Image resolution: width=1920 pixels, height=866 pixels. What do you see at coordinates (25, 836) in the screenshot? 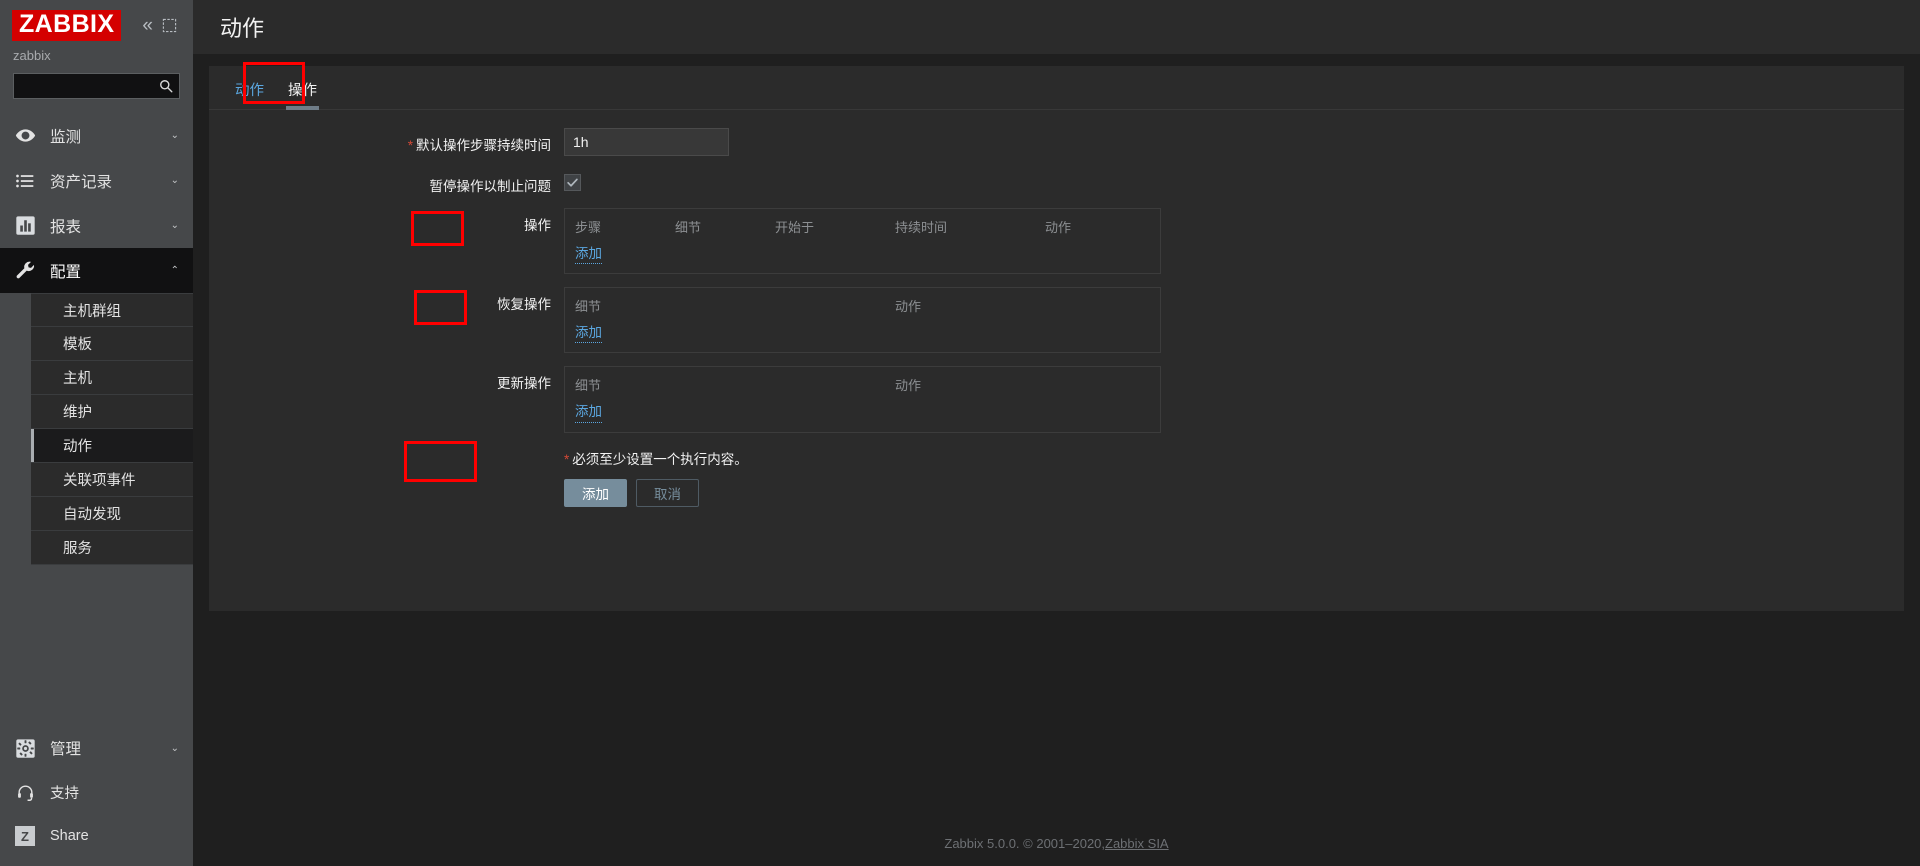
I see `zabbix-z-icon: Z` at bounding box center [25, 836].